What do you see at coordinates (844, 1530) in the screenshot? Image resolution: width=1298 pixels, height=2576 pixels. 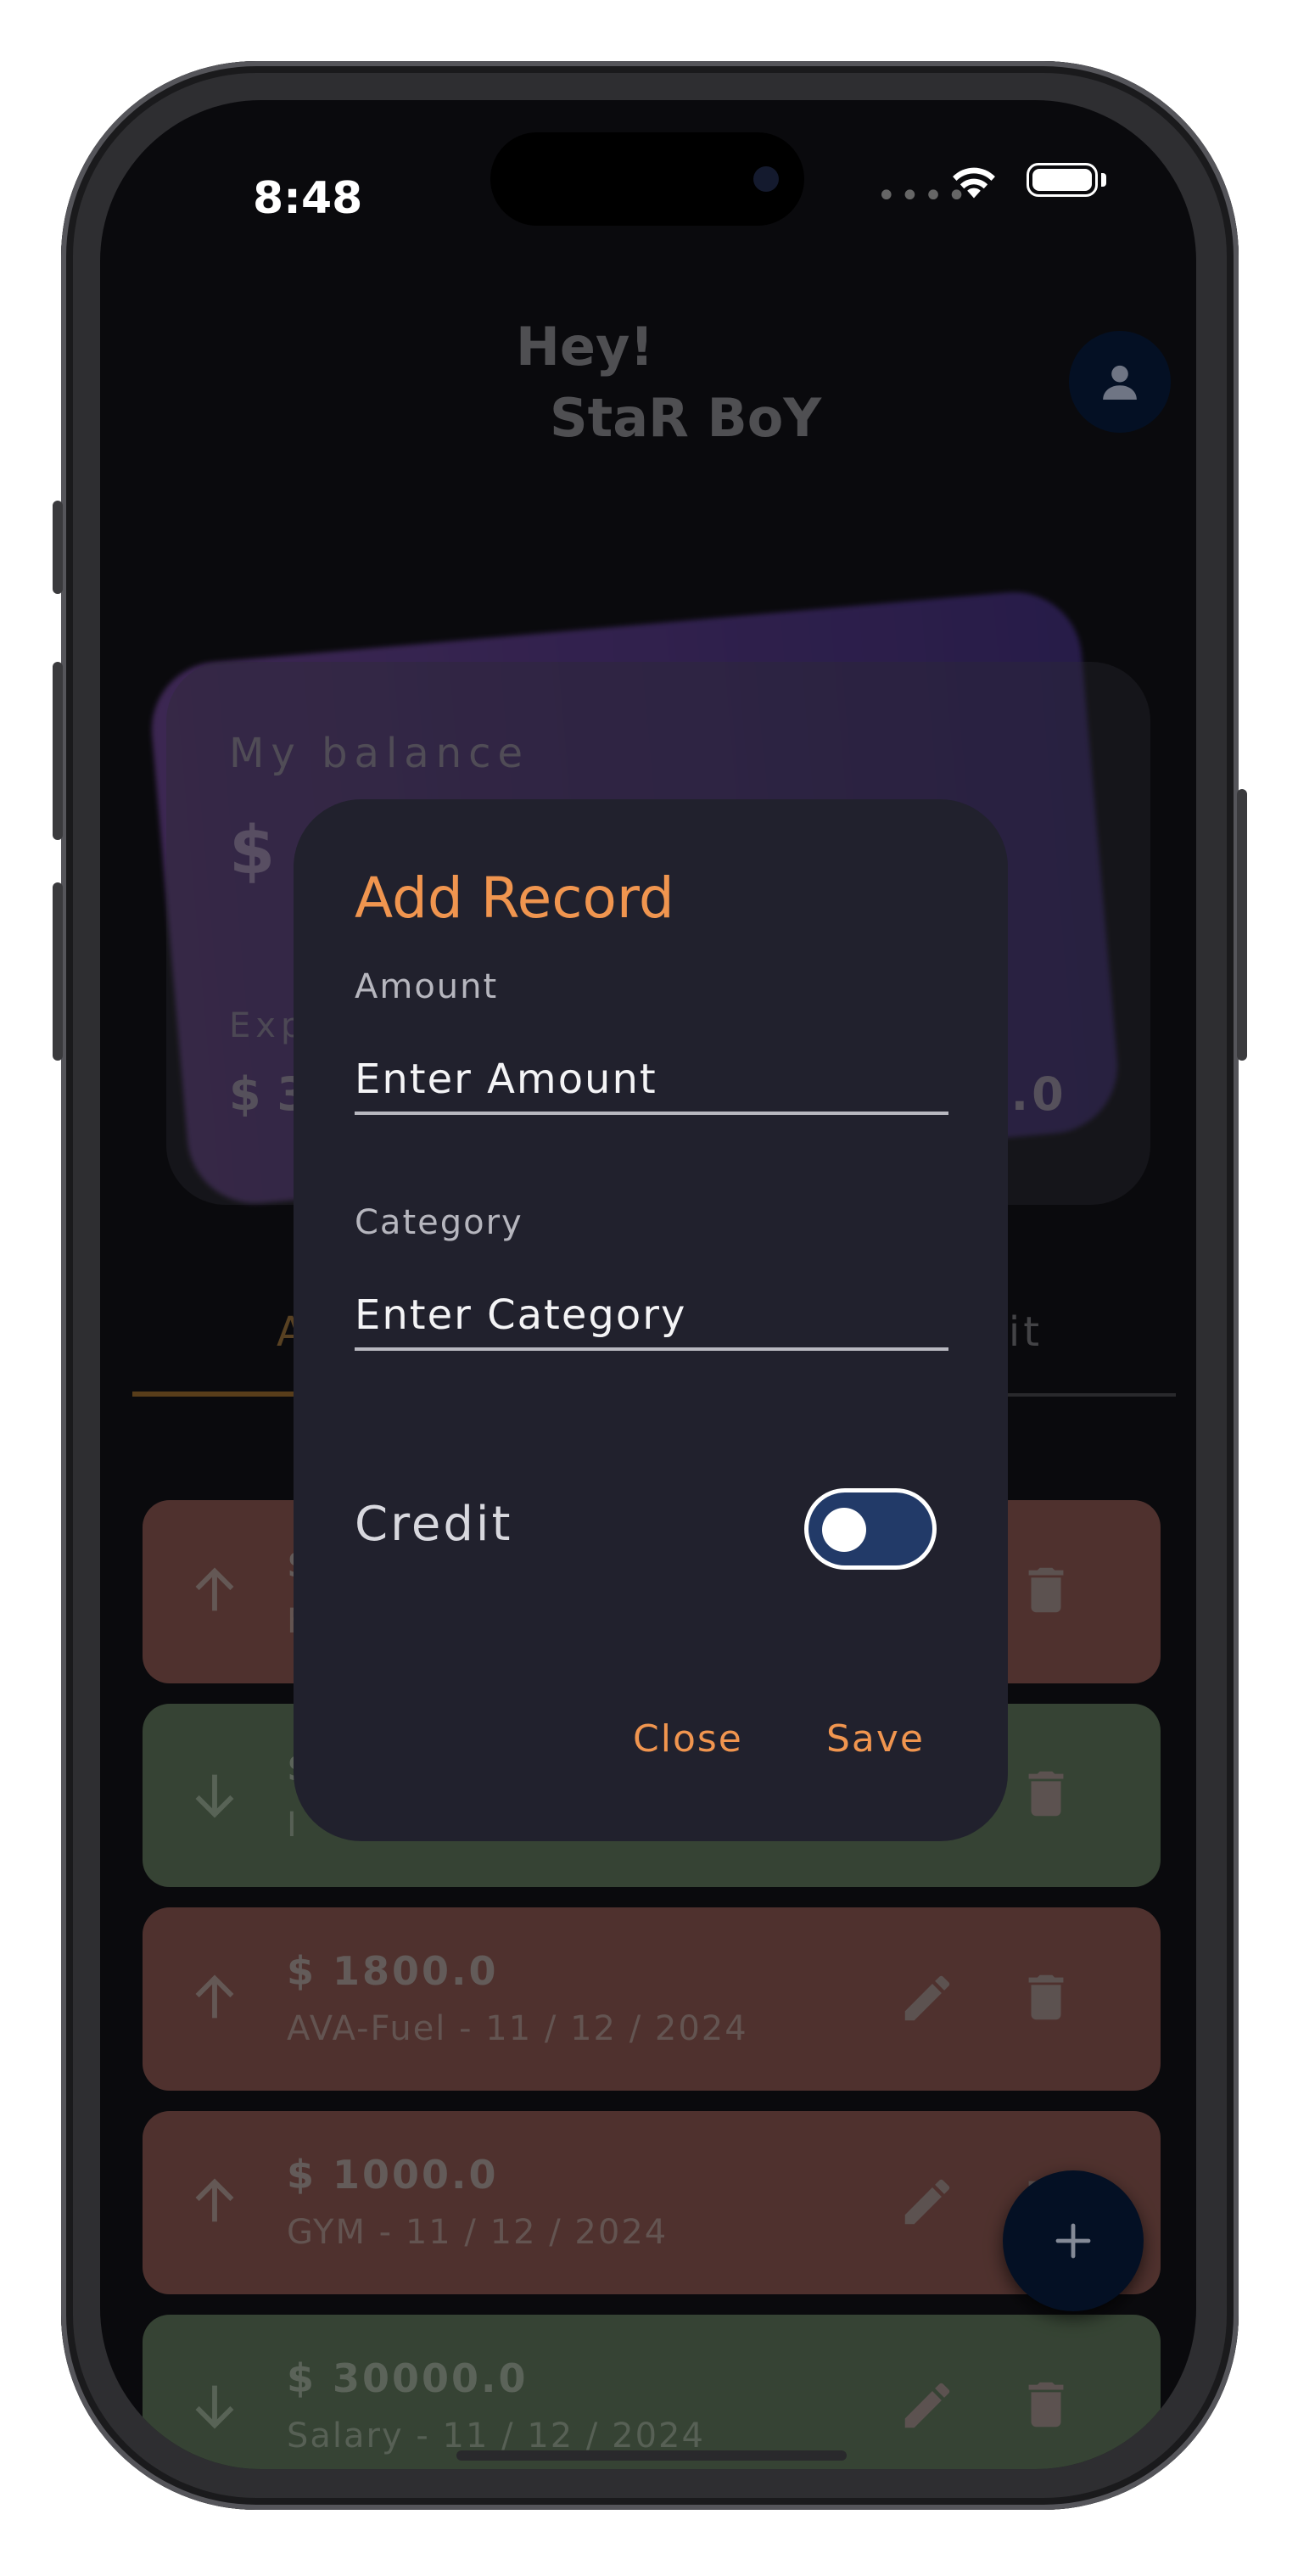 I see `toggle-knob` at bounding box center [844, 1530].